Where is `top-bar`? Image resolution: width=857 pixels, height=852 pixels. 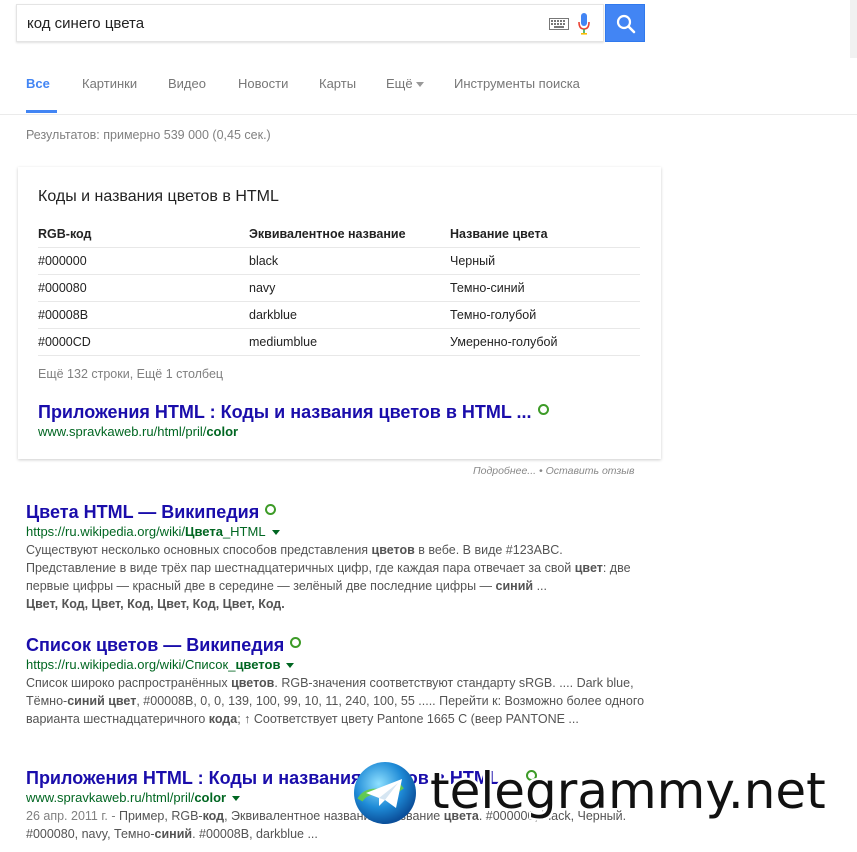 top-bar is located at coordinates (428, 29).